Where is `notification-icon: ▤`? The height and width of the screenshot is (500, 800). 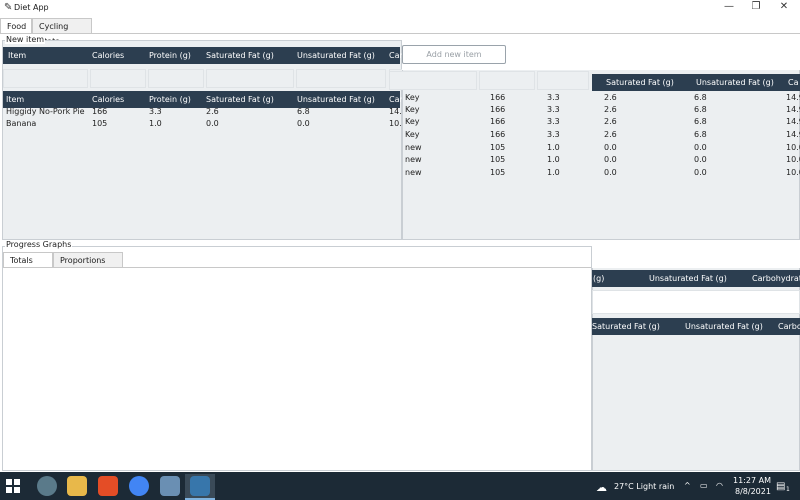 notification-icon: ▤ is located at coordinates (780, 486).